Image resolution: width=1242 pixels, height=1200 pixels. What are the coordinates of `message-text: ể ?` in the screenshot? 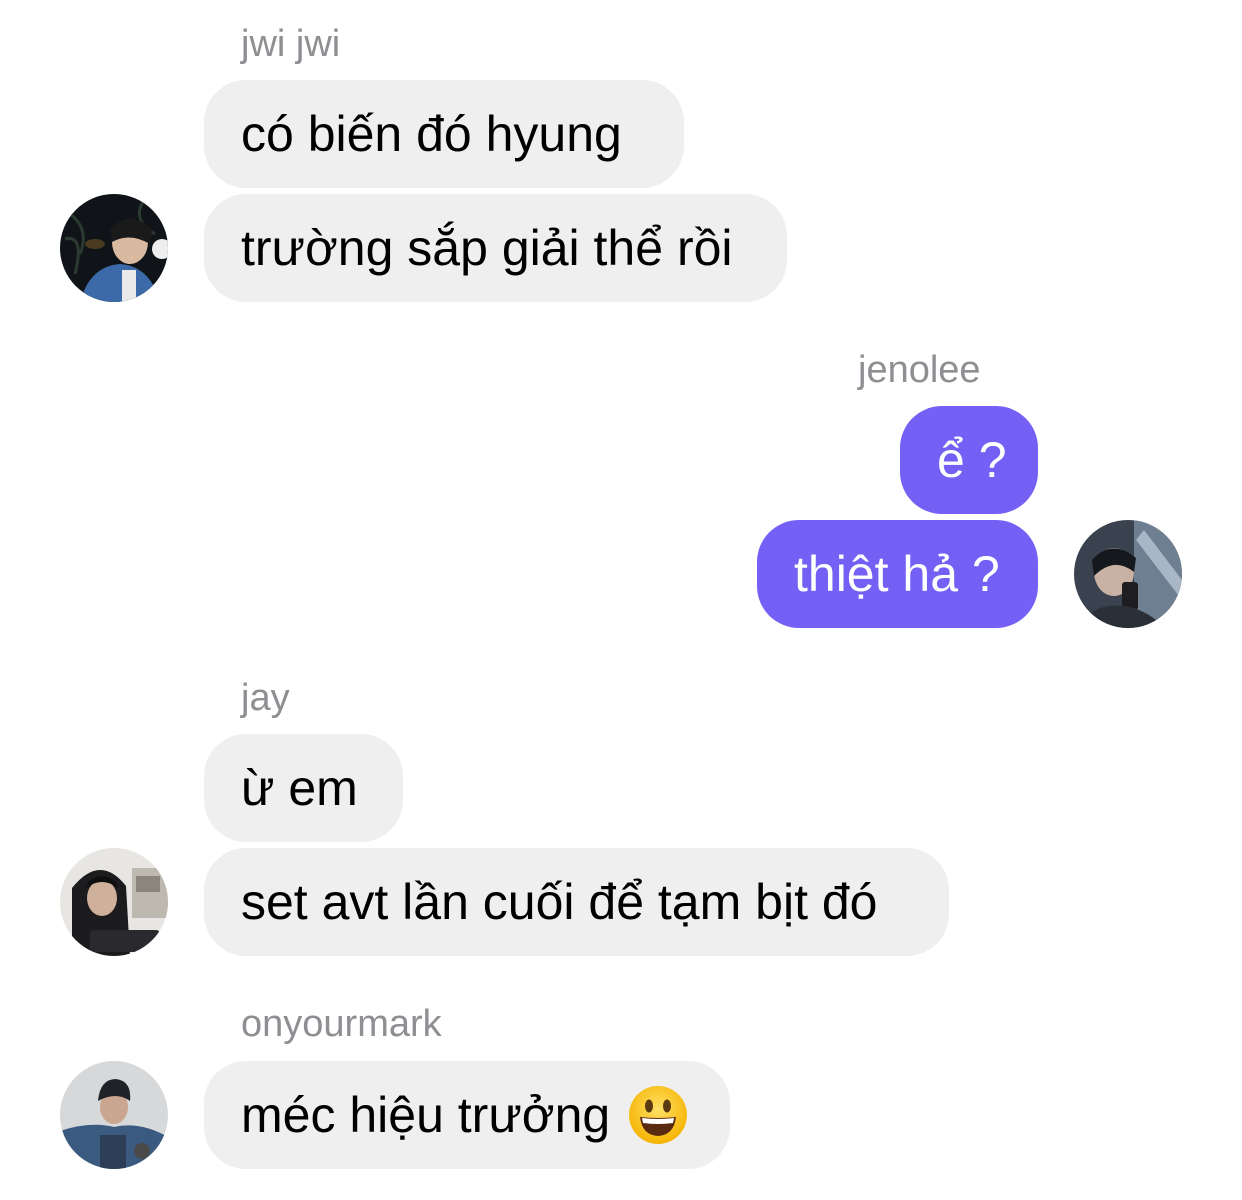 It's located at (972, 460).